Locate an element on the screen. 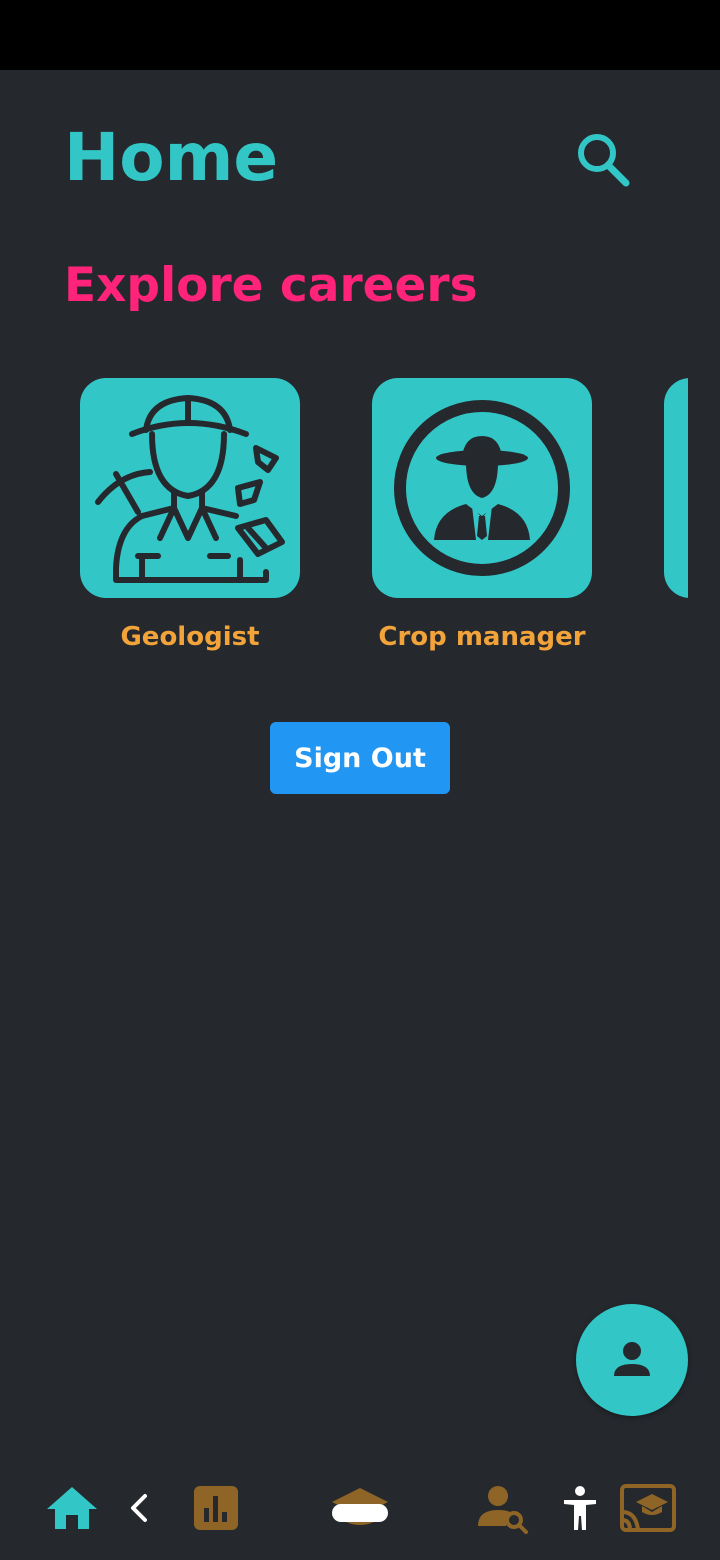 This screenshot has width=720, height=1560. geologist-icon is located at coordinates (190, 489).